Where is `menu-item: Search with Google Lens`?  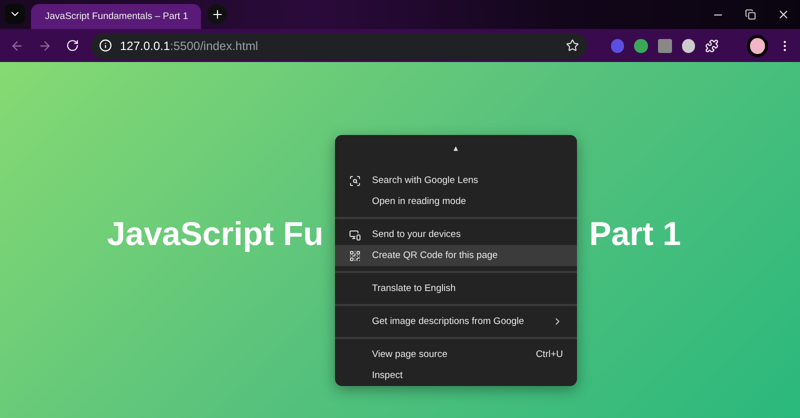 menu-item: Search with Google Lens is located at coordinates (456, 180).